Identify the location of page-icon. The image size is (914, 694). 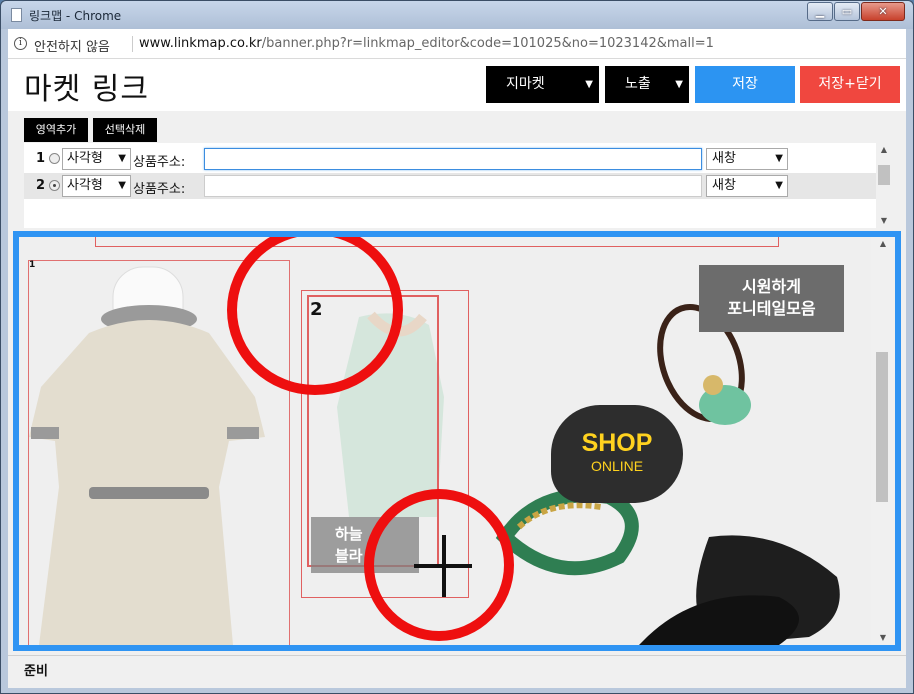
(16, 15).